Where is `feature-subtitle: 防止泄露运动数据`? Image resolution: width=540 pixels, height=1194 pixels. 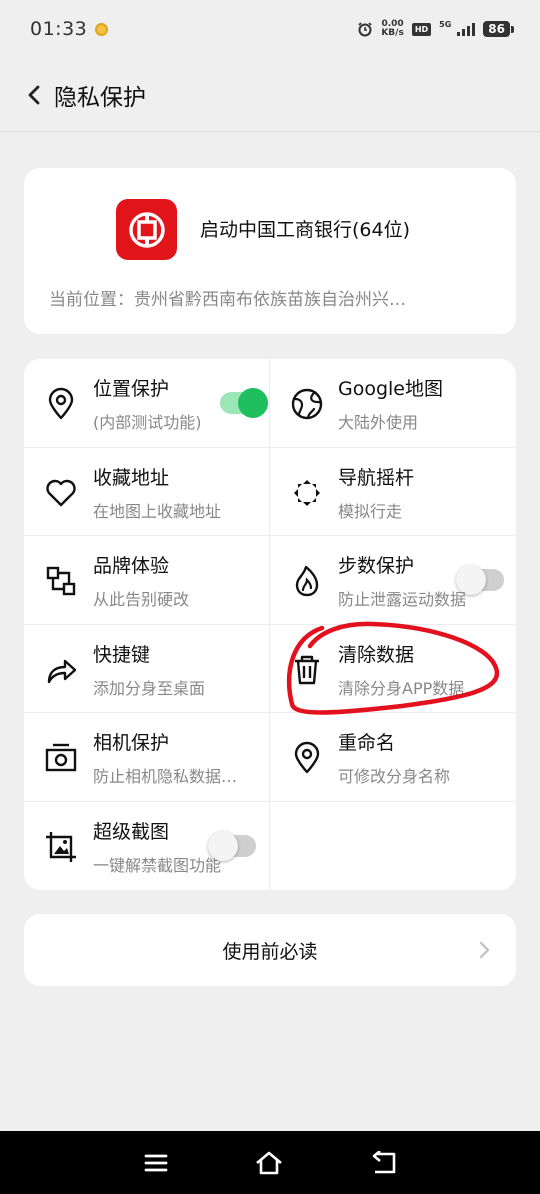
feature-subtitle: 防止泄露运动数据 is located at coordinates (402, 599).